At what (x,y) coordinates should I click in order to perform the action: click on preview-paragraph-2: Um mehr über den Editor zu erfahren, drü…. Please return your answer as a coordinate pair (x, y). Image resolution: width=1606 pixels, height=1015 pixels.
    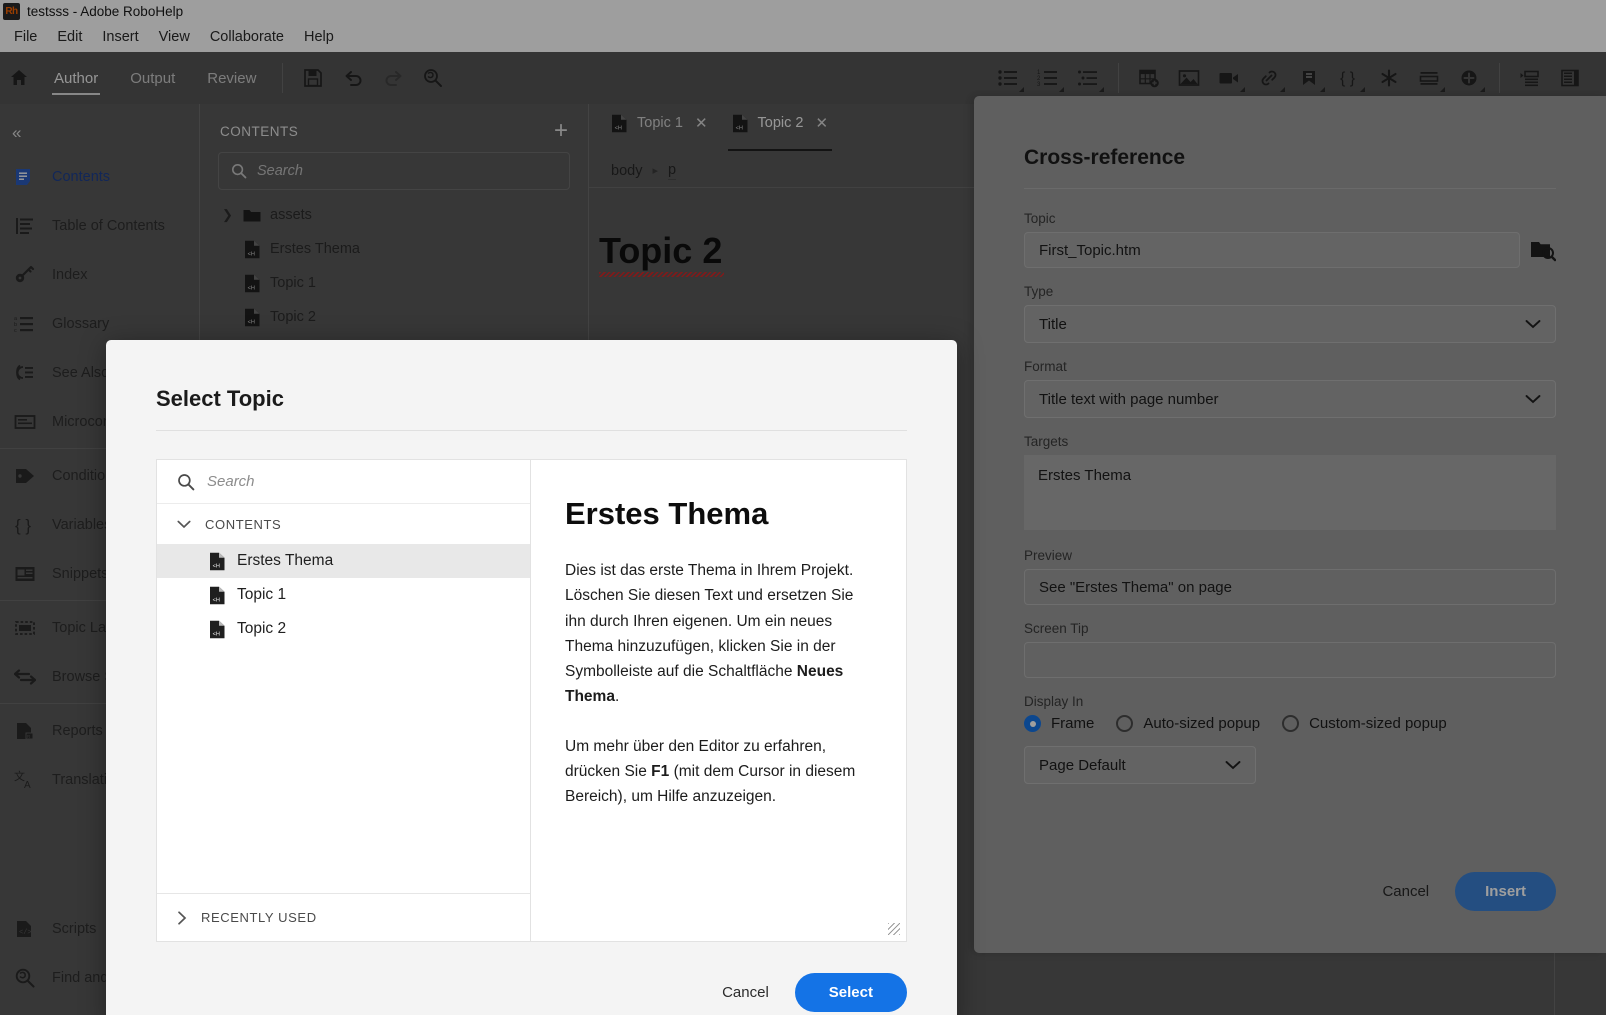
    Looking at the image, I should click on (718, 772).